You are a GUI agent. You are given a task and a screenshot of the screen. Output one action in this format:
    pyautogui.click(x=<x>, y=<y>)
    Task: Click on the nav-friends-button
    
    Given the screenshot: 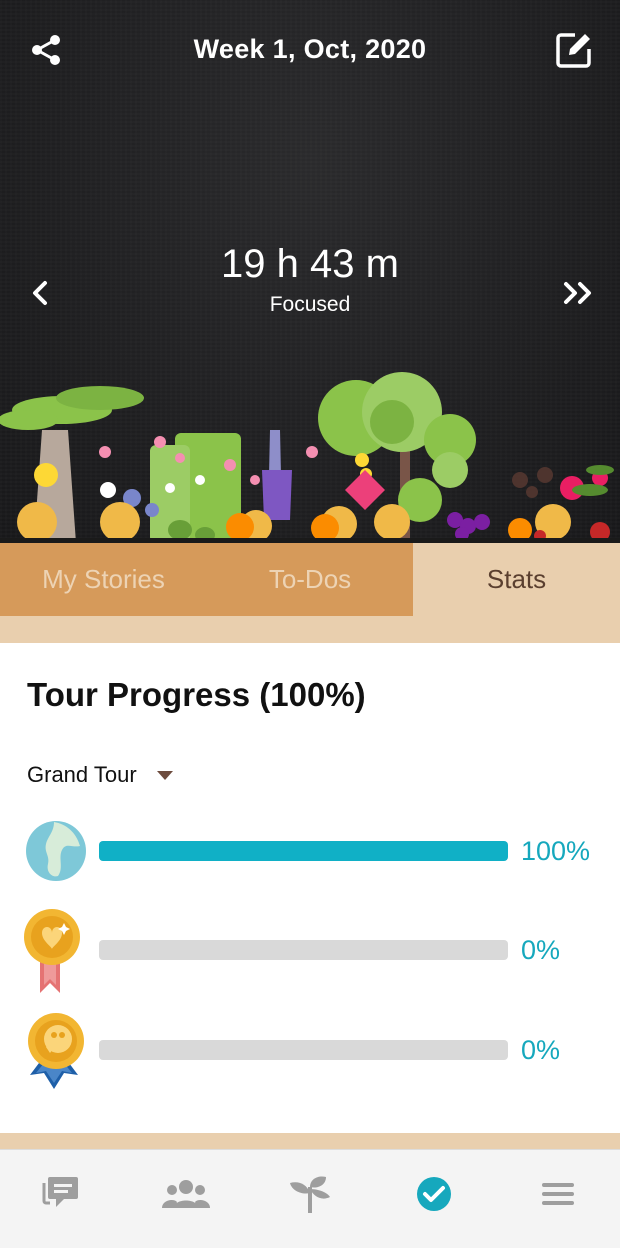 What is the action you would take?
    pyautogui.click(x=186, y=1194)
    